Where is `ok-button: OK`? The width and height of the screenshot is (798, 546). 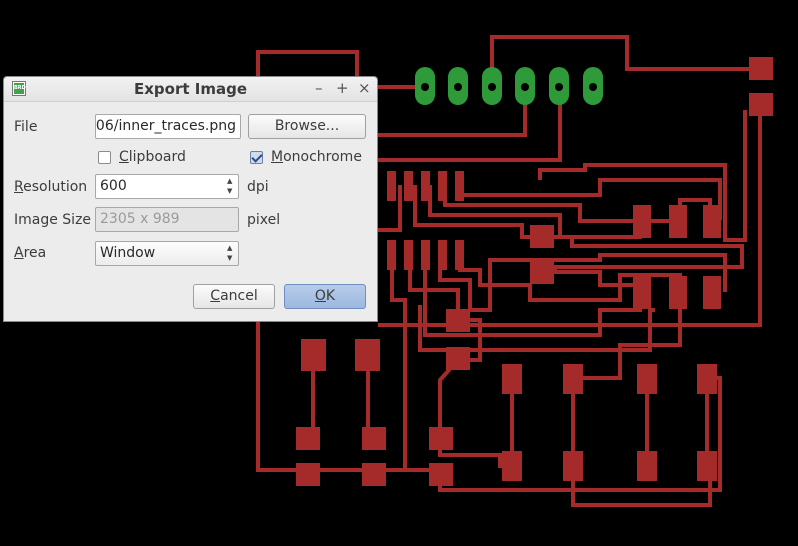
ok-button: OK is located at coordinates (325, 296).